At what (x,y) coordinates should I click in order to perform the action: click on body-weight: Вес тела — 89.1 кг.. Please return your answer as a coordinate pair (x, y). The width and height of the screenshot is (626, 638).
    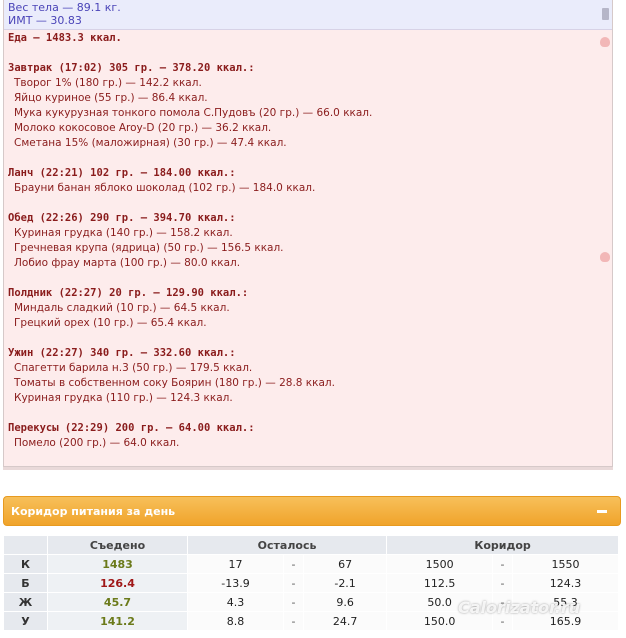
    Looking at the image, I should click on (64, 7).